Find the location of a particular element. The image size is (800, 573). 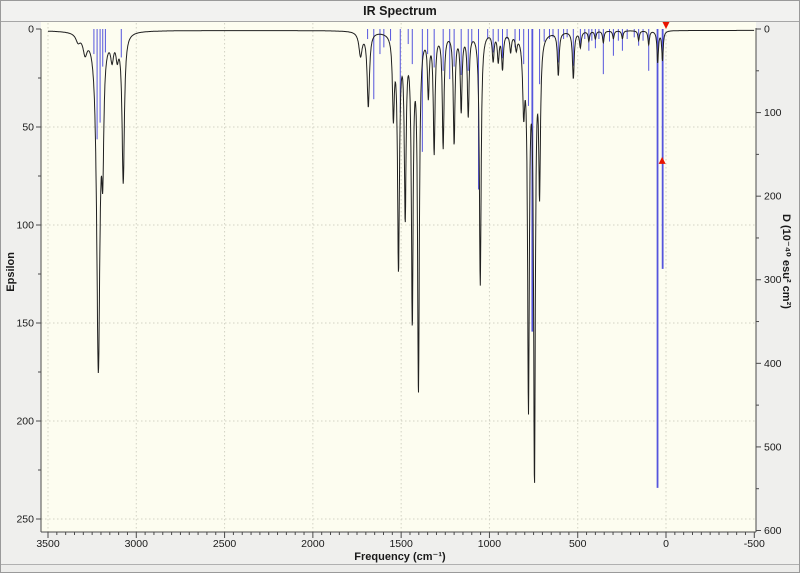

svg-text: 2500 is located at coordinates (225, 544).